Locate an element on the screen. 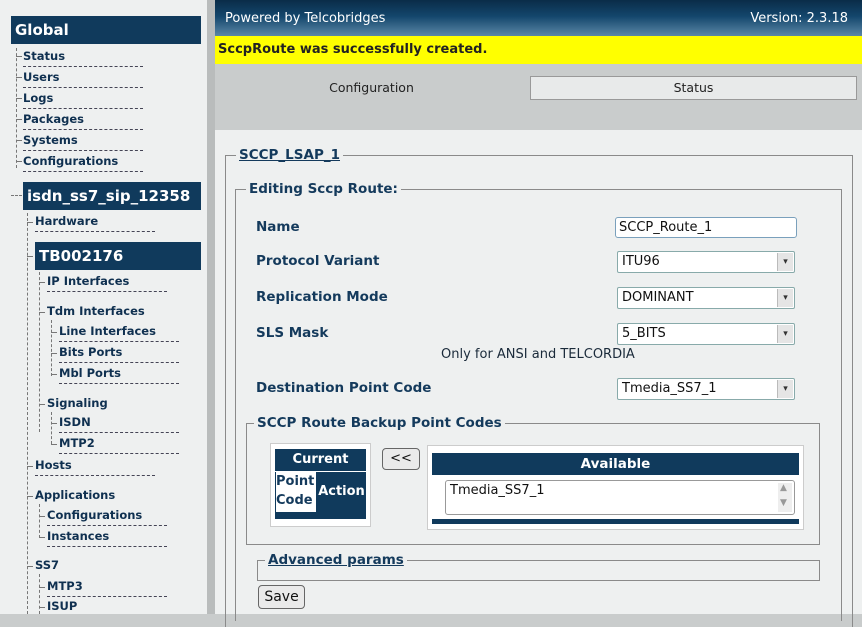  tab-status: Status is located at coordinates (693, 88).